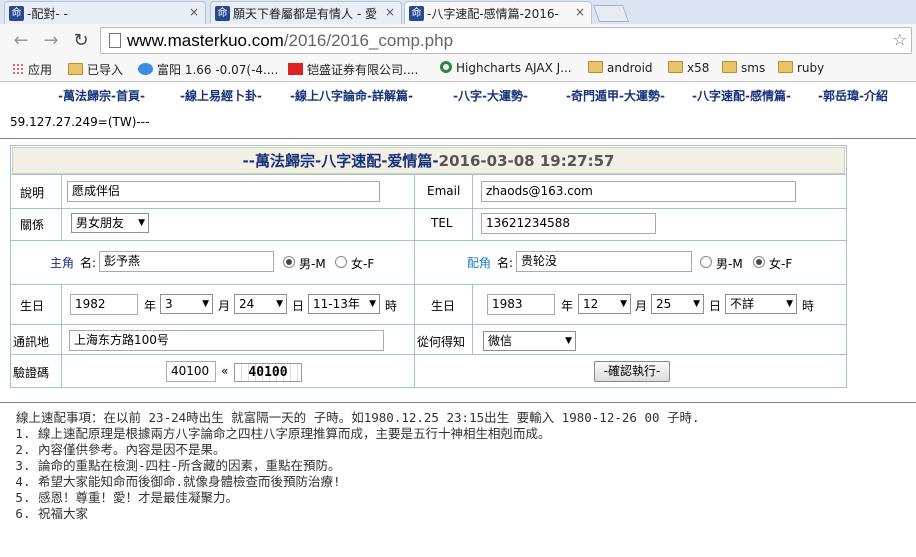 The height and width of the screenshot is (557, 916). Describe the element at coordinates (21, 41) in the screenshot. I see `back-icon: ←` at that location.